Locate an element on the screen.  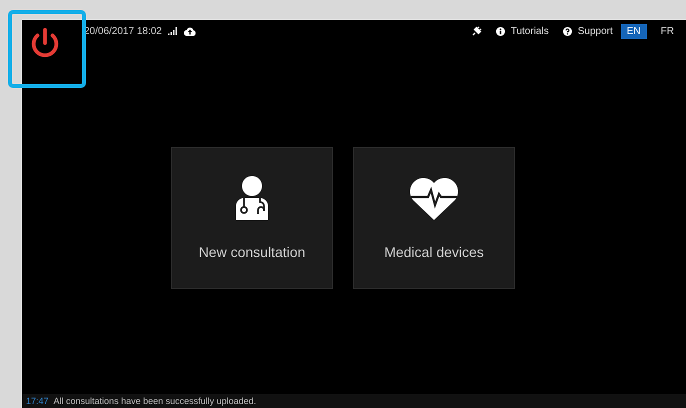
status-message: All consultations have been successfully uploaded. is located at coordinates (155, 401).